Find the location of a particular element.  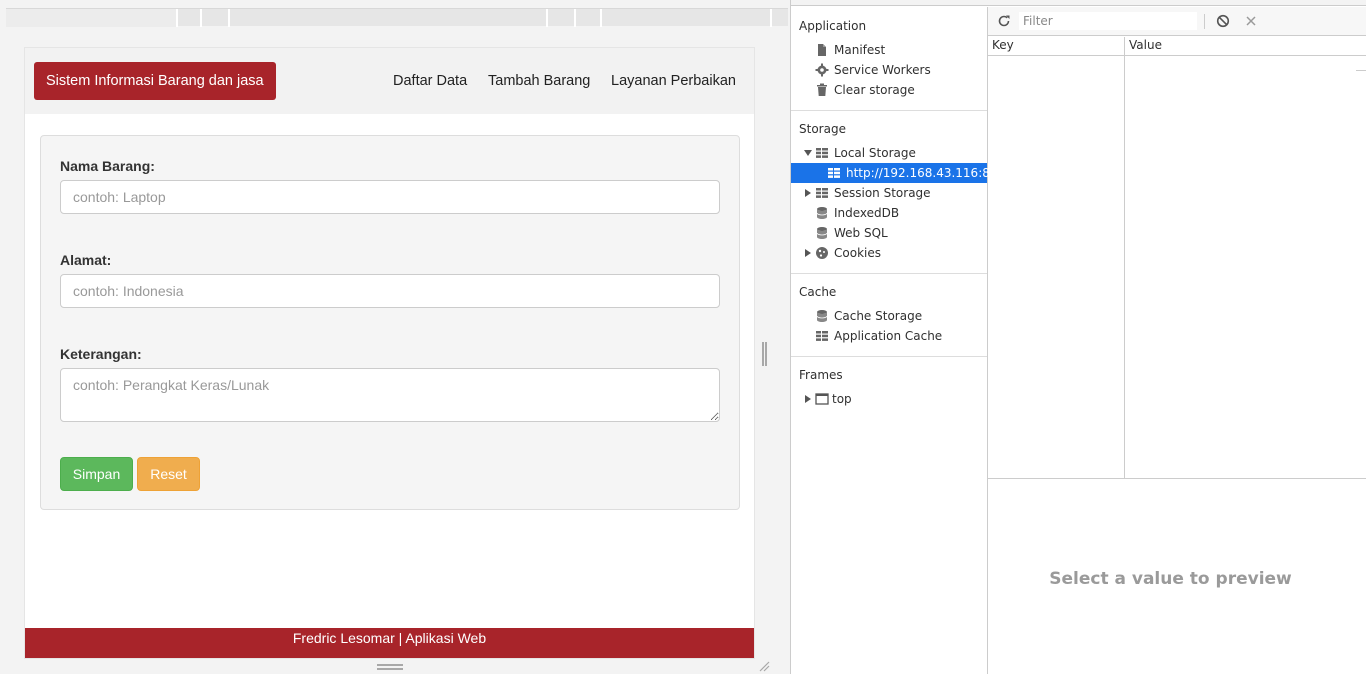

sidebar-item-application-cache: Application Cache is located at coordinates (889, 336).